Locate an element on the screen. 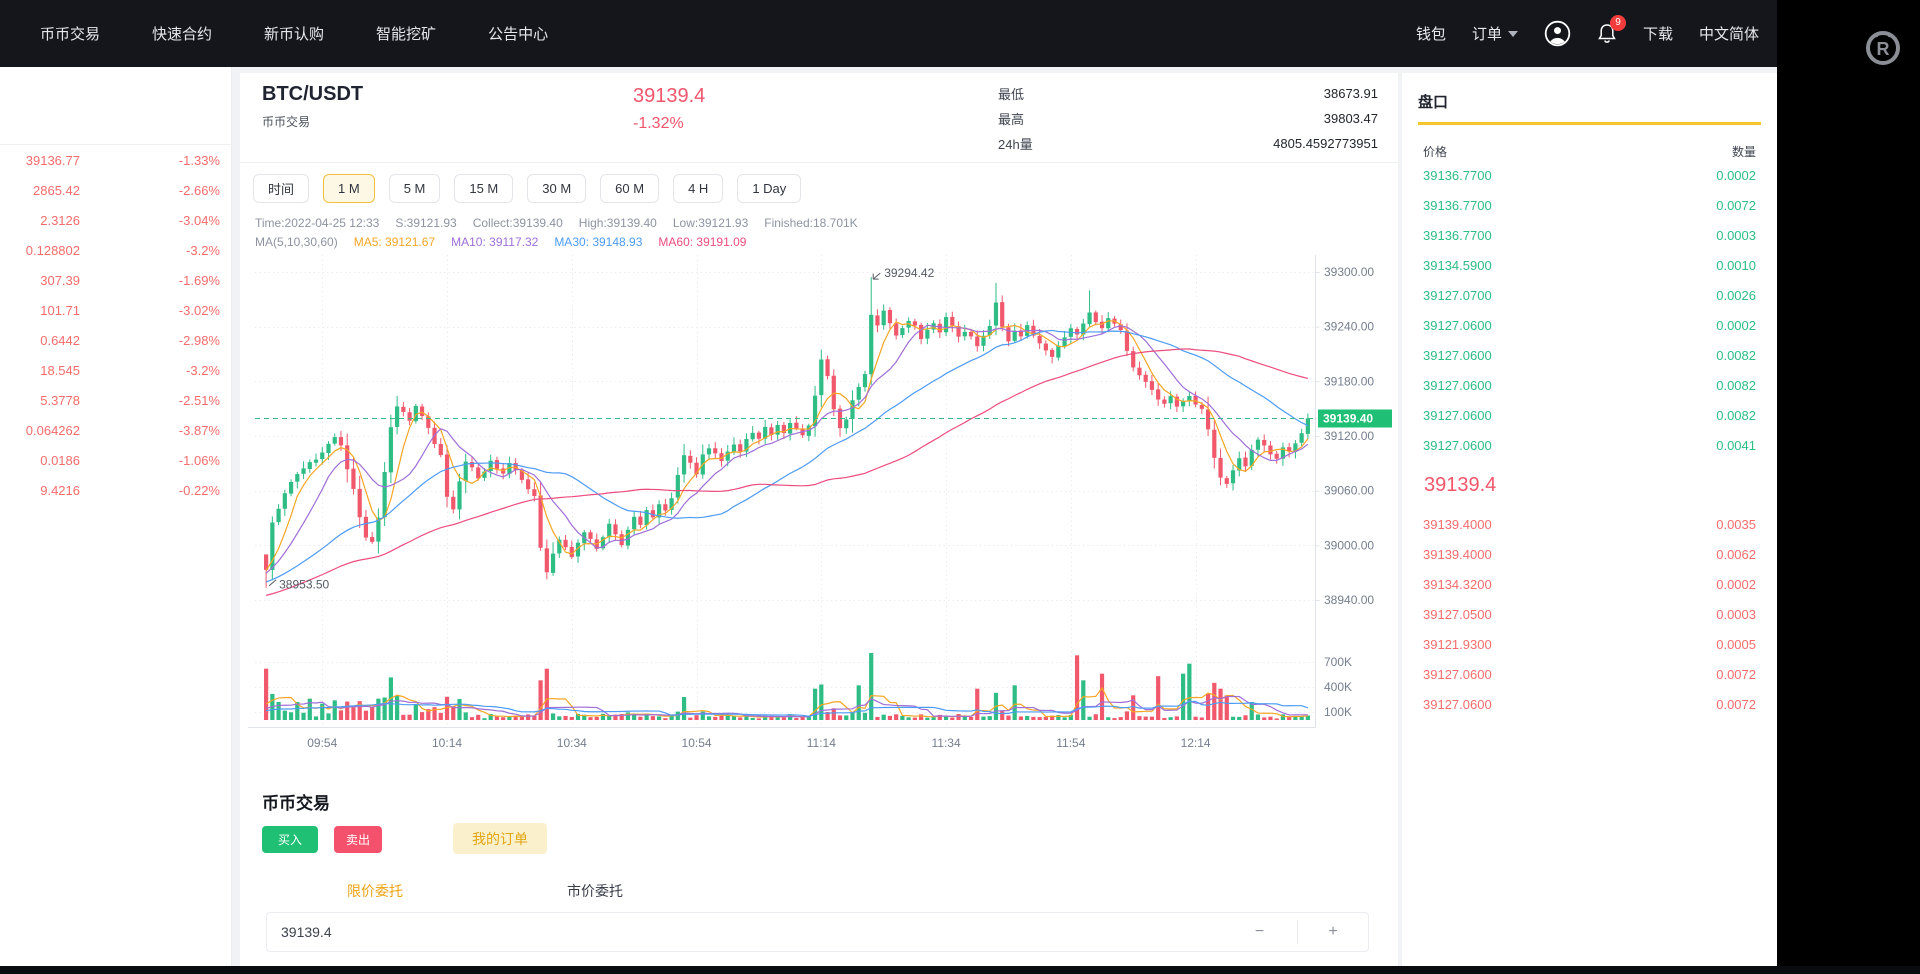 This screenshot has height=974, width=1920. orderbook-ask-row: 39134.5900 0.0010 is located at coordinates (1589, 265).